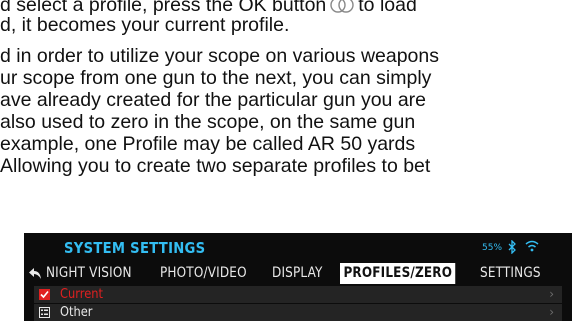 The height and width of the screenshot is (321, 576). What do you see at coordinates (145, 25) in the screenshot?
I see `manual-line-2: d, it becomes your current profile.` at bounding box center [145, 25].